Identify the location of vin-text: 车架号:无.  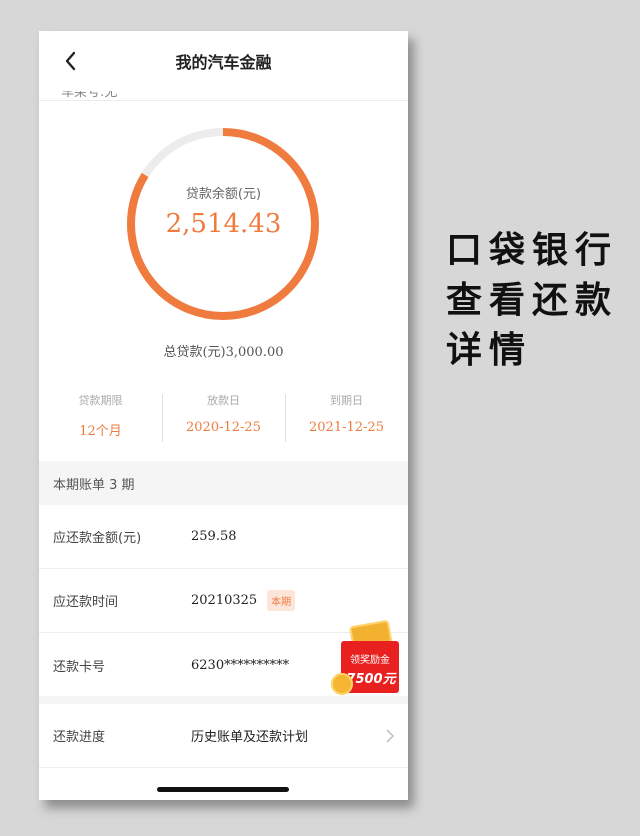
(89, 95).